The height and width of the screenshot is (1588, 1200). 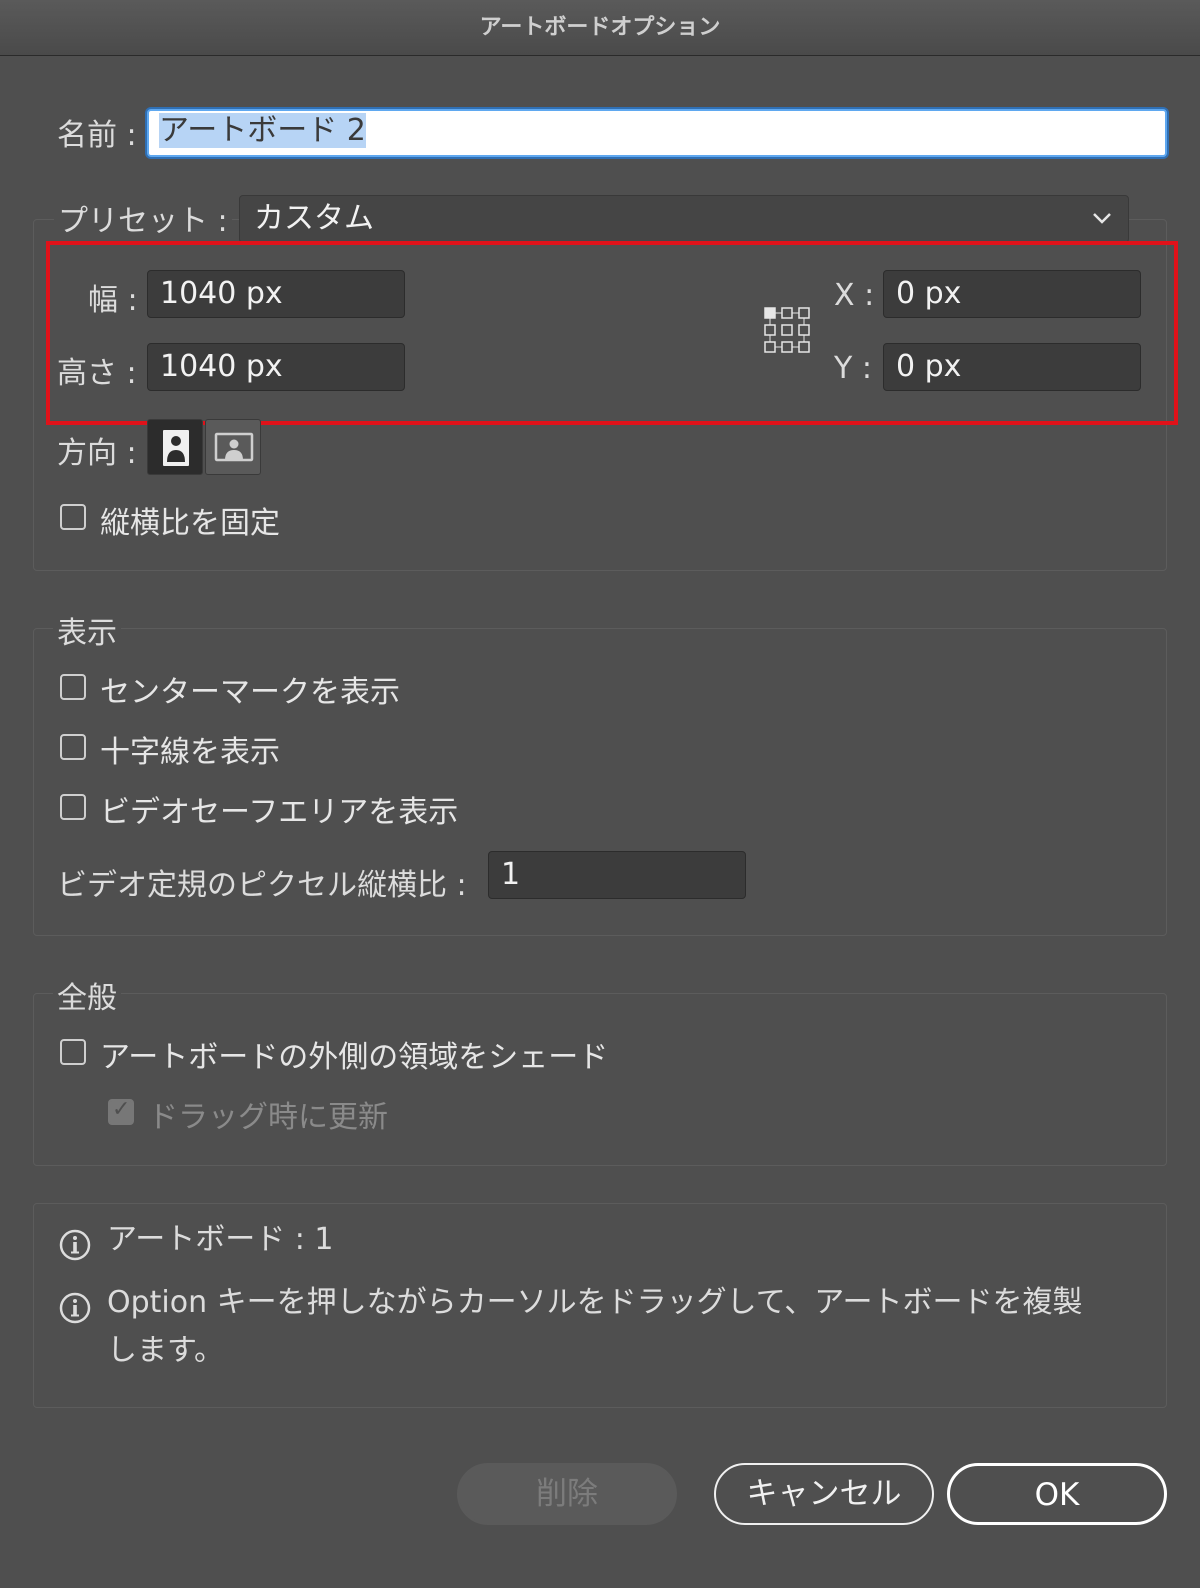 I want to click on center-mark-label: センターマークを表示, so click(x=250, y=692).